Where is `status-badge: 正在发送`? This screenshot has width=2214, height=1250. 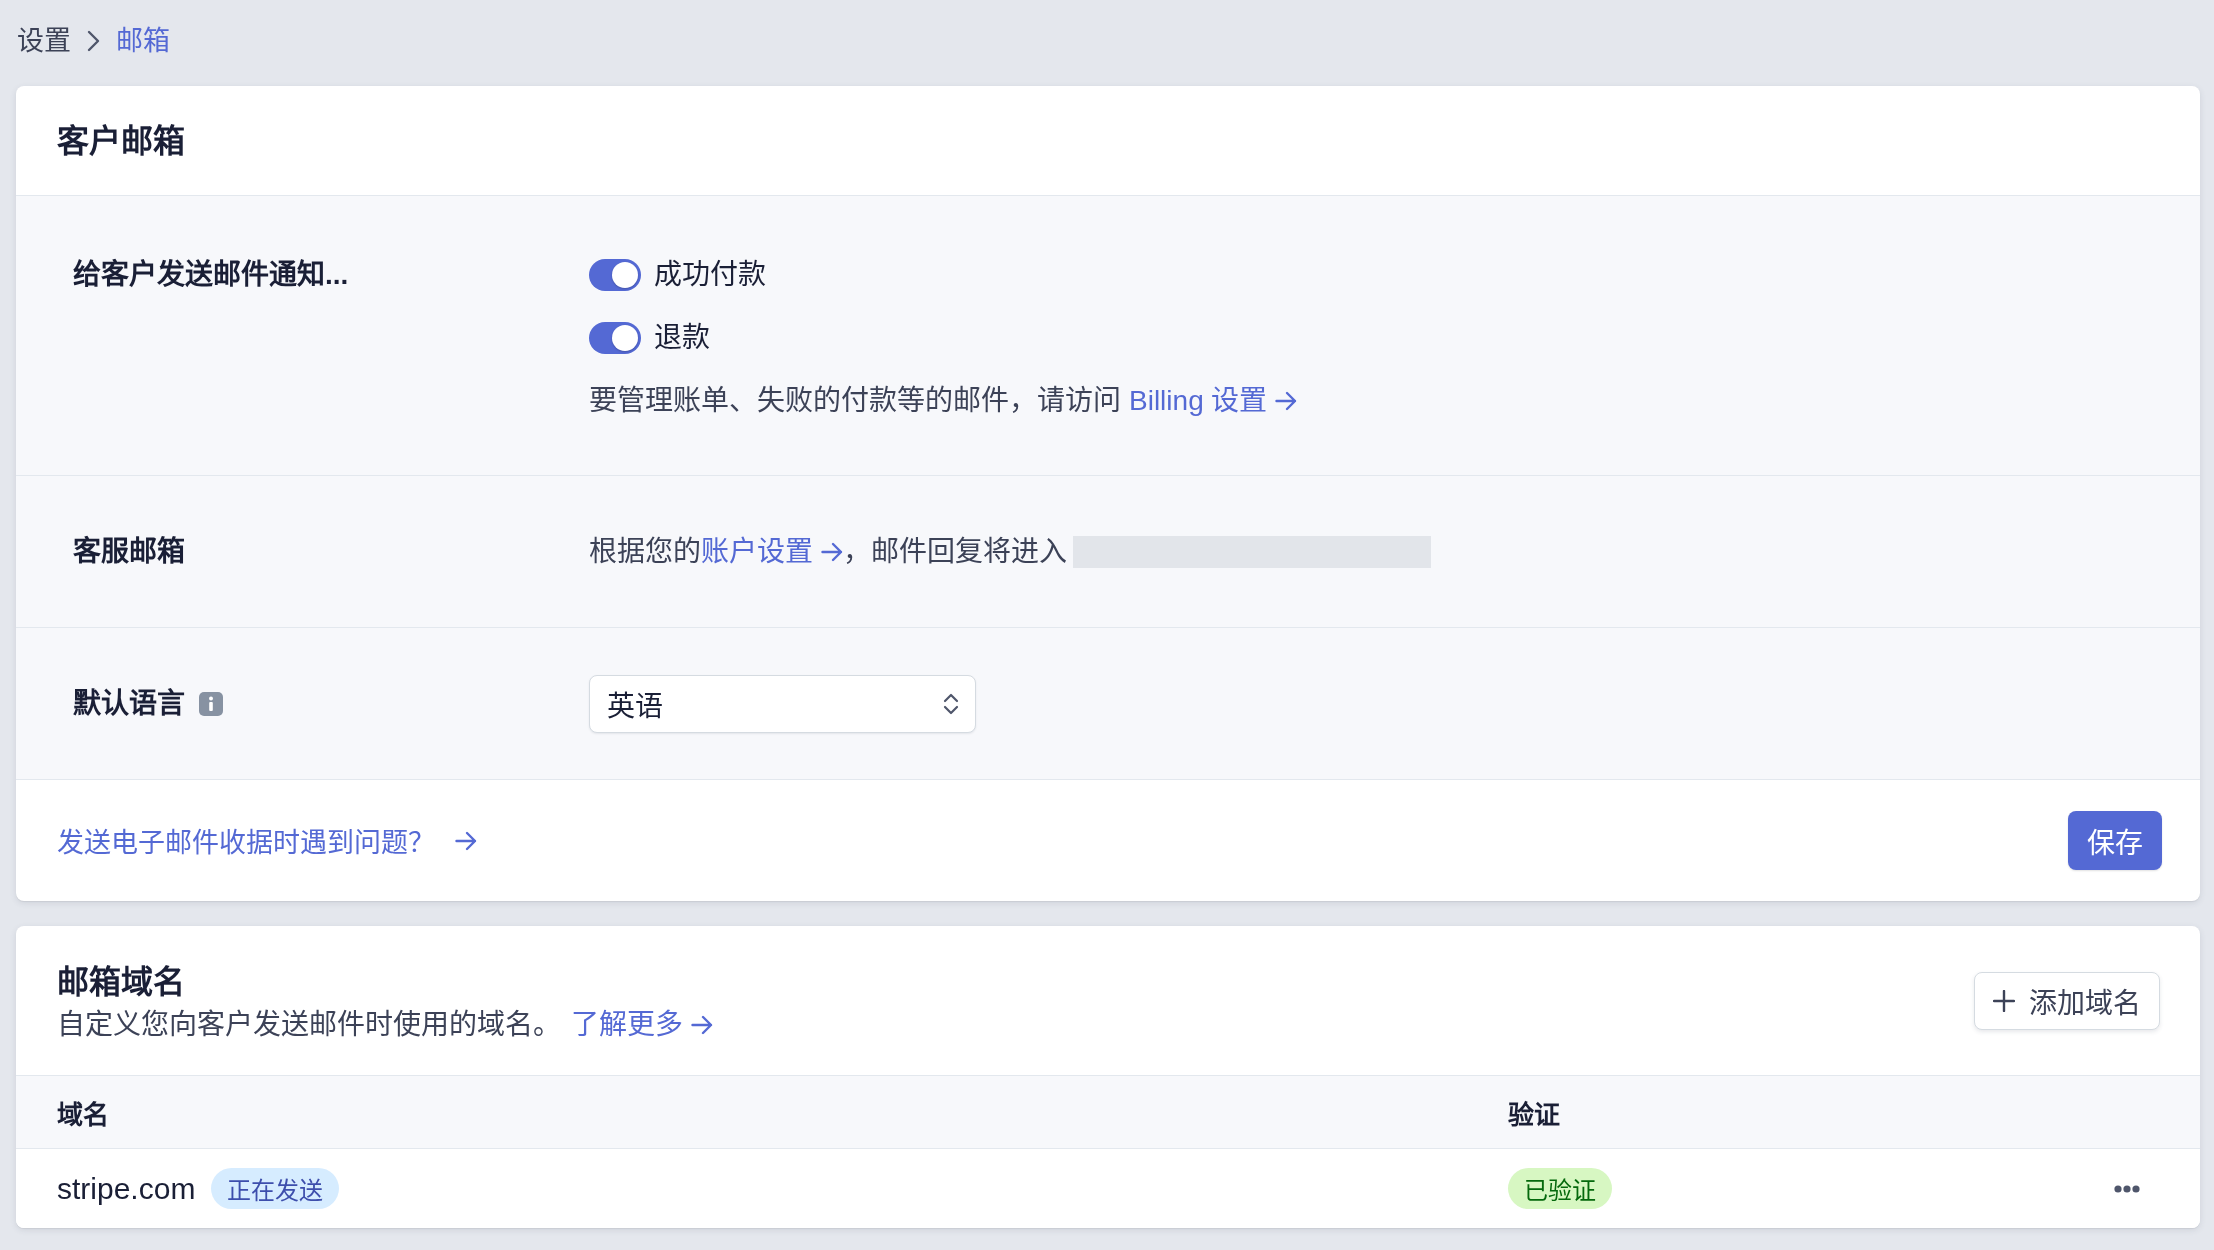
status-badge: 正在发送 is located at coordinates (275, 1188).